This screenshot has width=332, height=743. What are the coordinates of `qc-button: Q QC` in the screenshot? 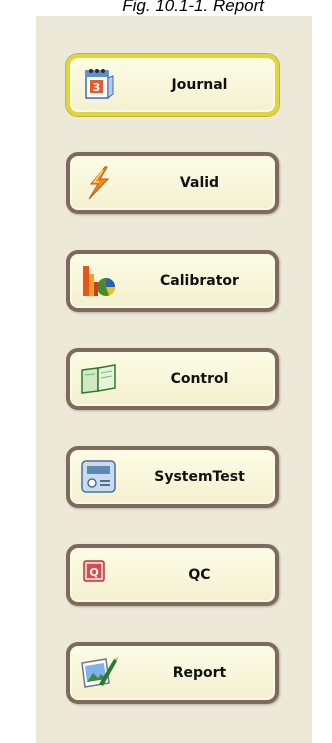 It's located at (172, 575).